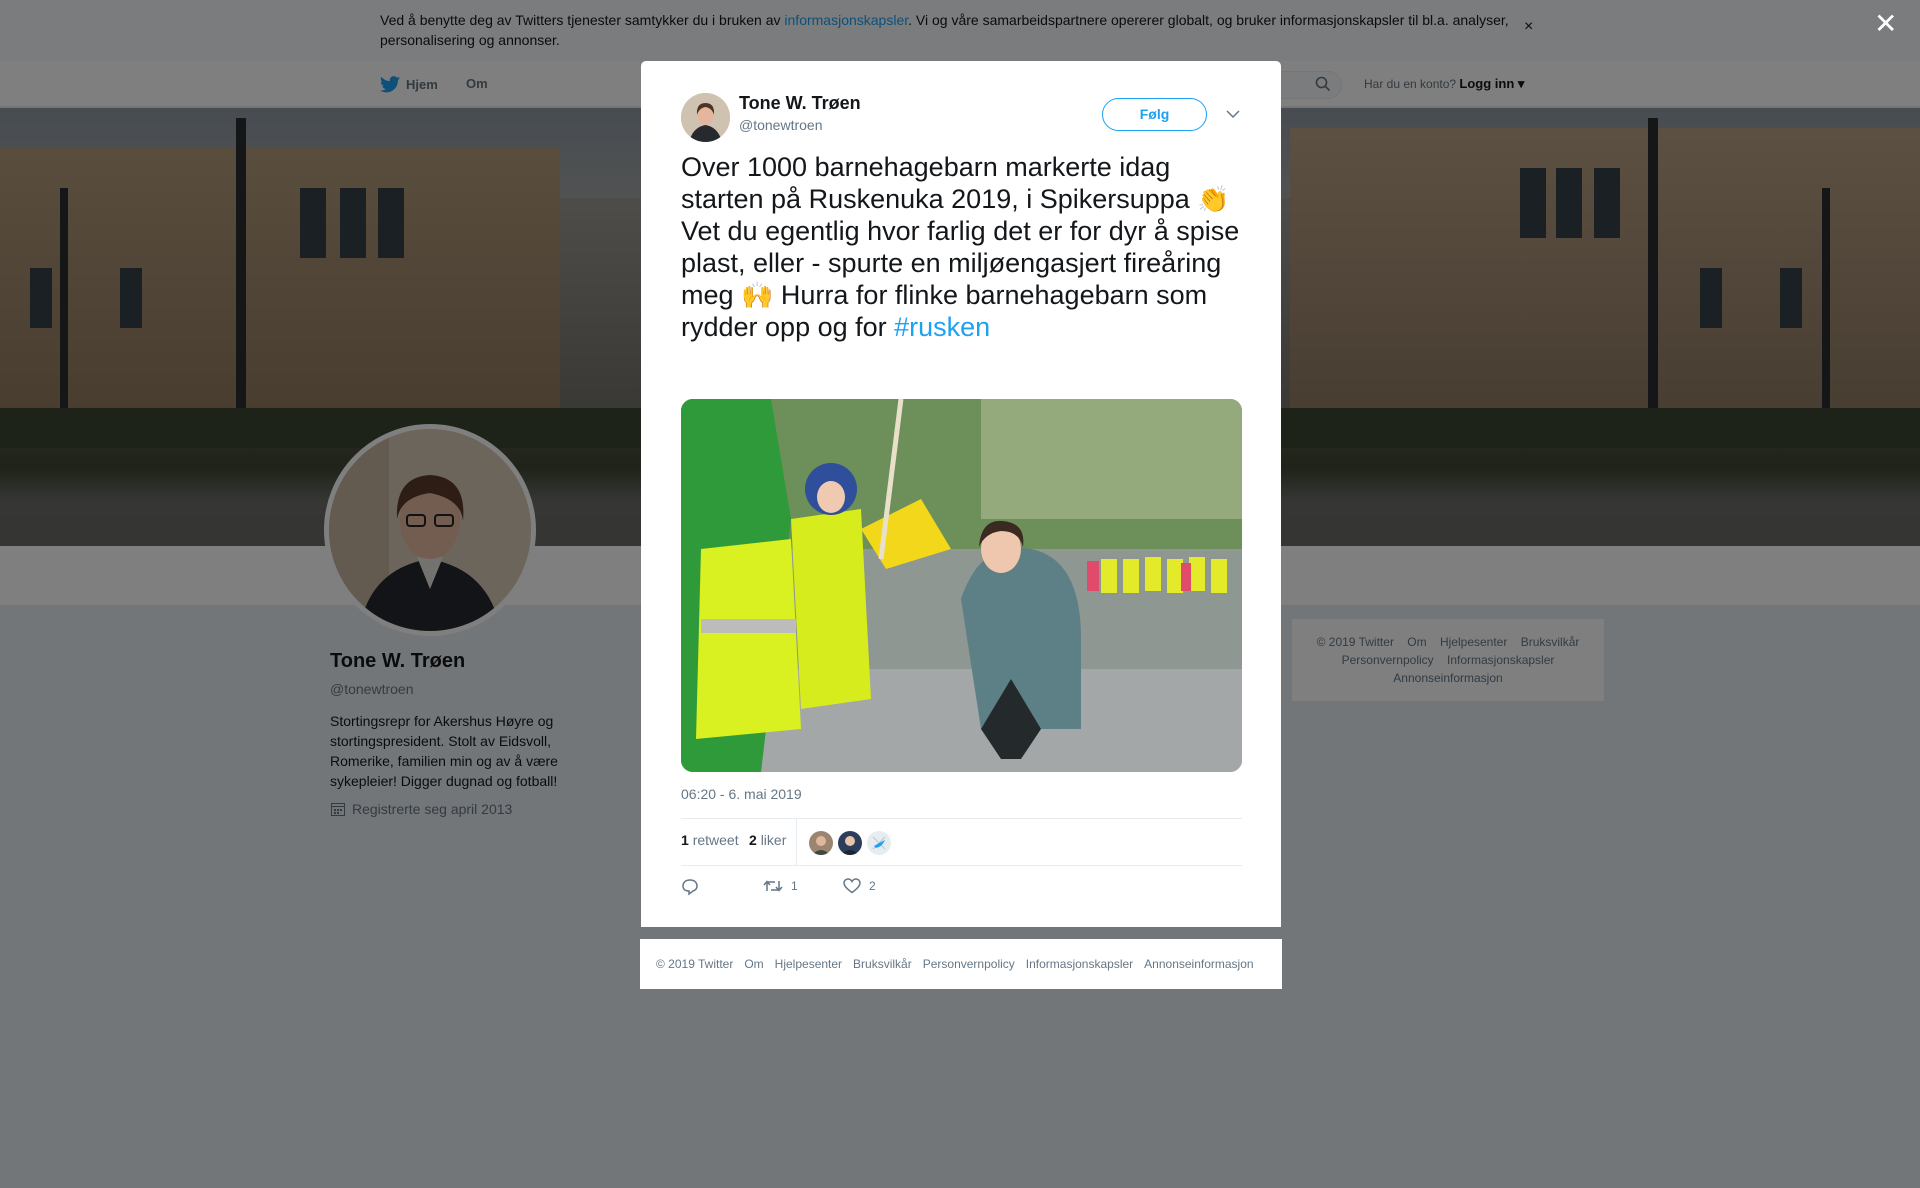 This screenshot has width=1920, height=1188. I want to click on heart-icon, so click(852, 886).